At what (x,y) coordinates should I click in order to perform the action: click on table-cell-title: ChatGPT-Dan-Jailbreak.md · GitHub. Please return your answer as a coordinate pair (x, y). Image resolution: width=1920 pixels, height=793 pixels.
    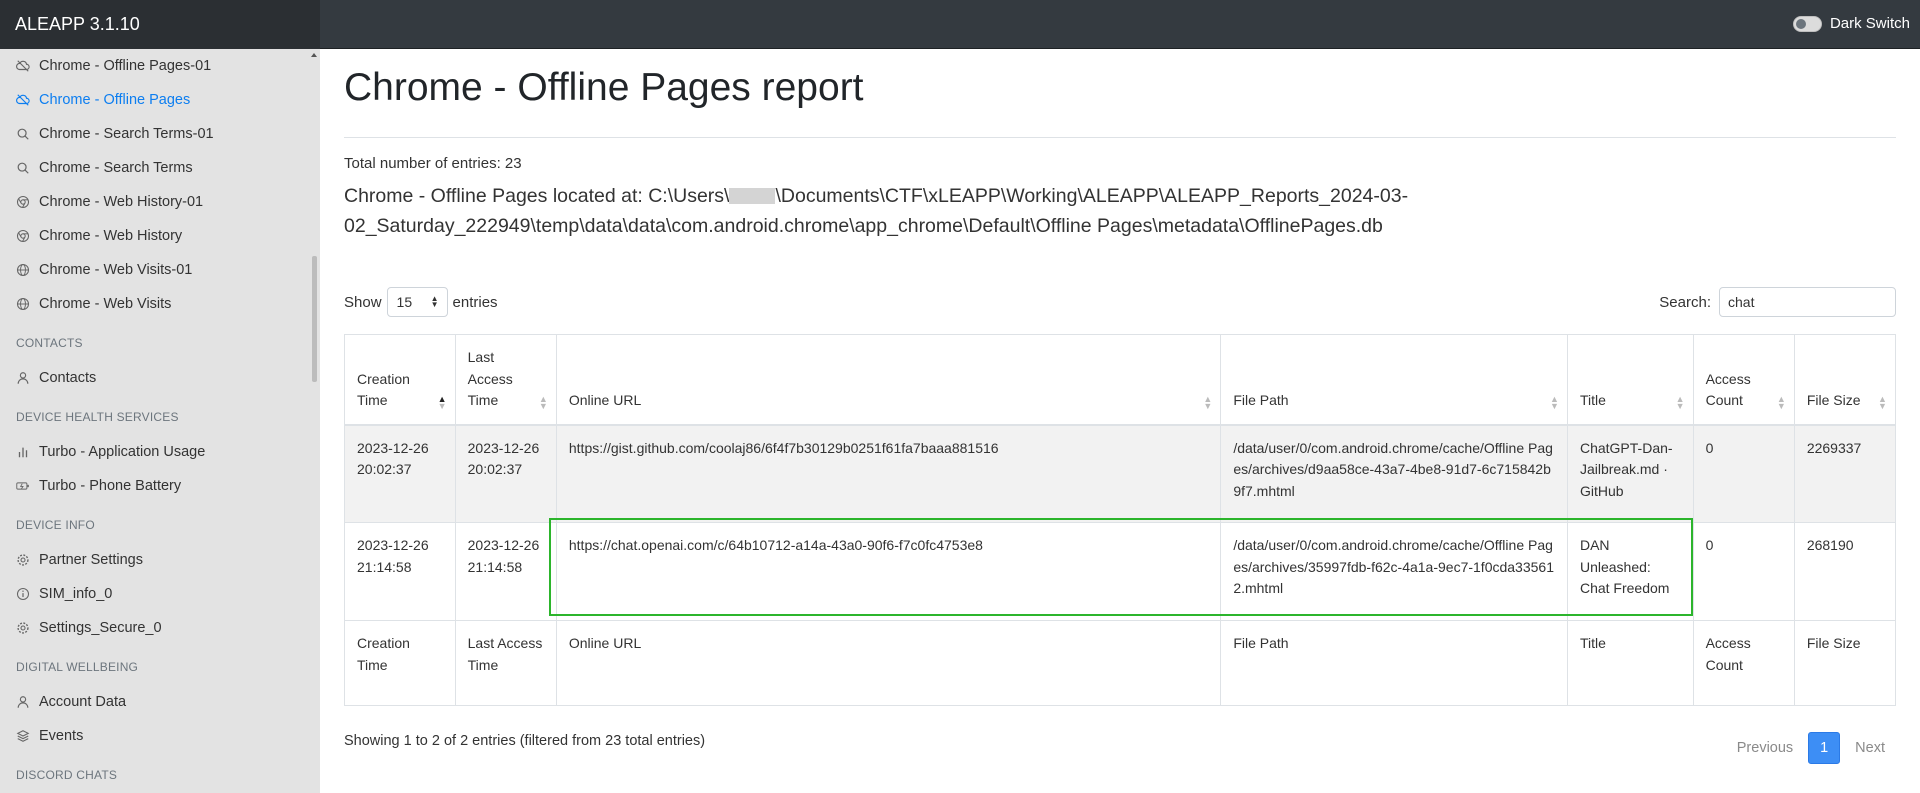
    Looking at the image, I should click on (1630, 473).